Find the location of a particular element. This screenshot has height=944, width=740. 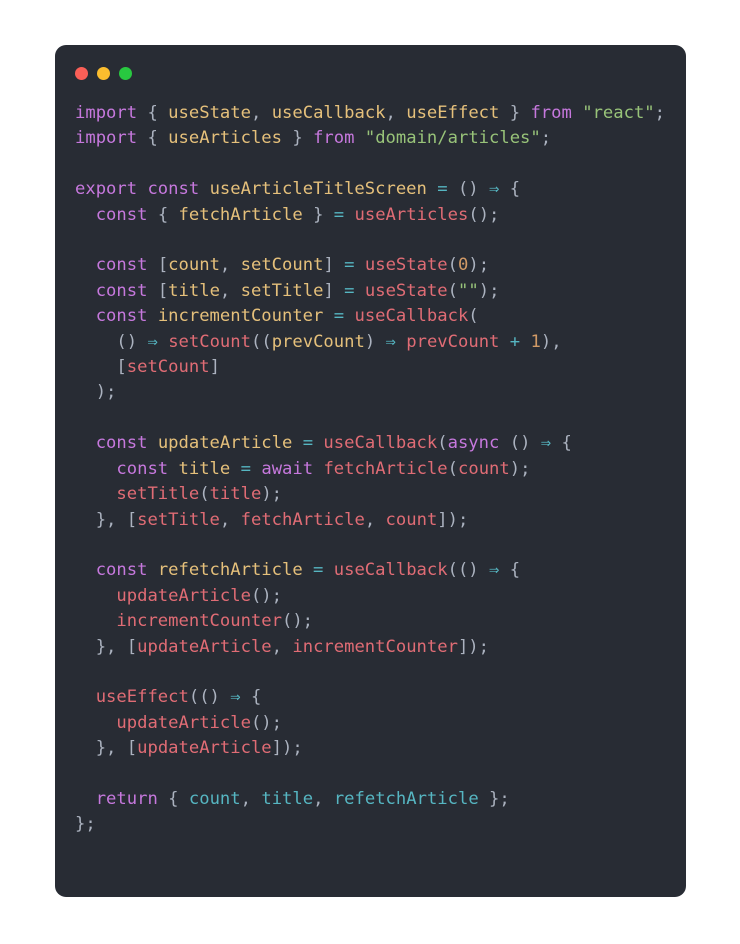

code-token-number: 0 is located at coordinates (463, 265).